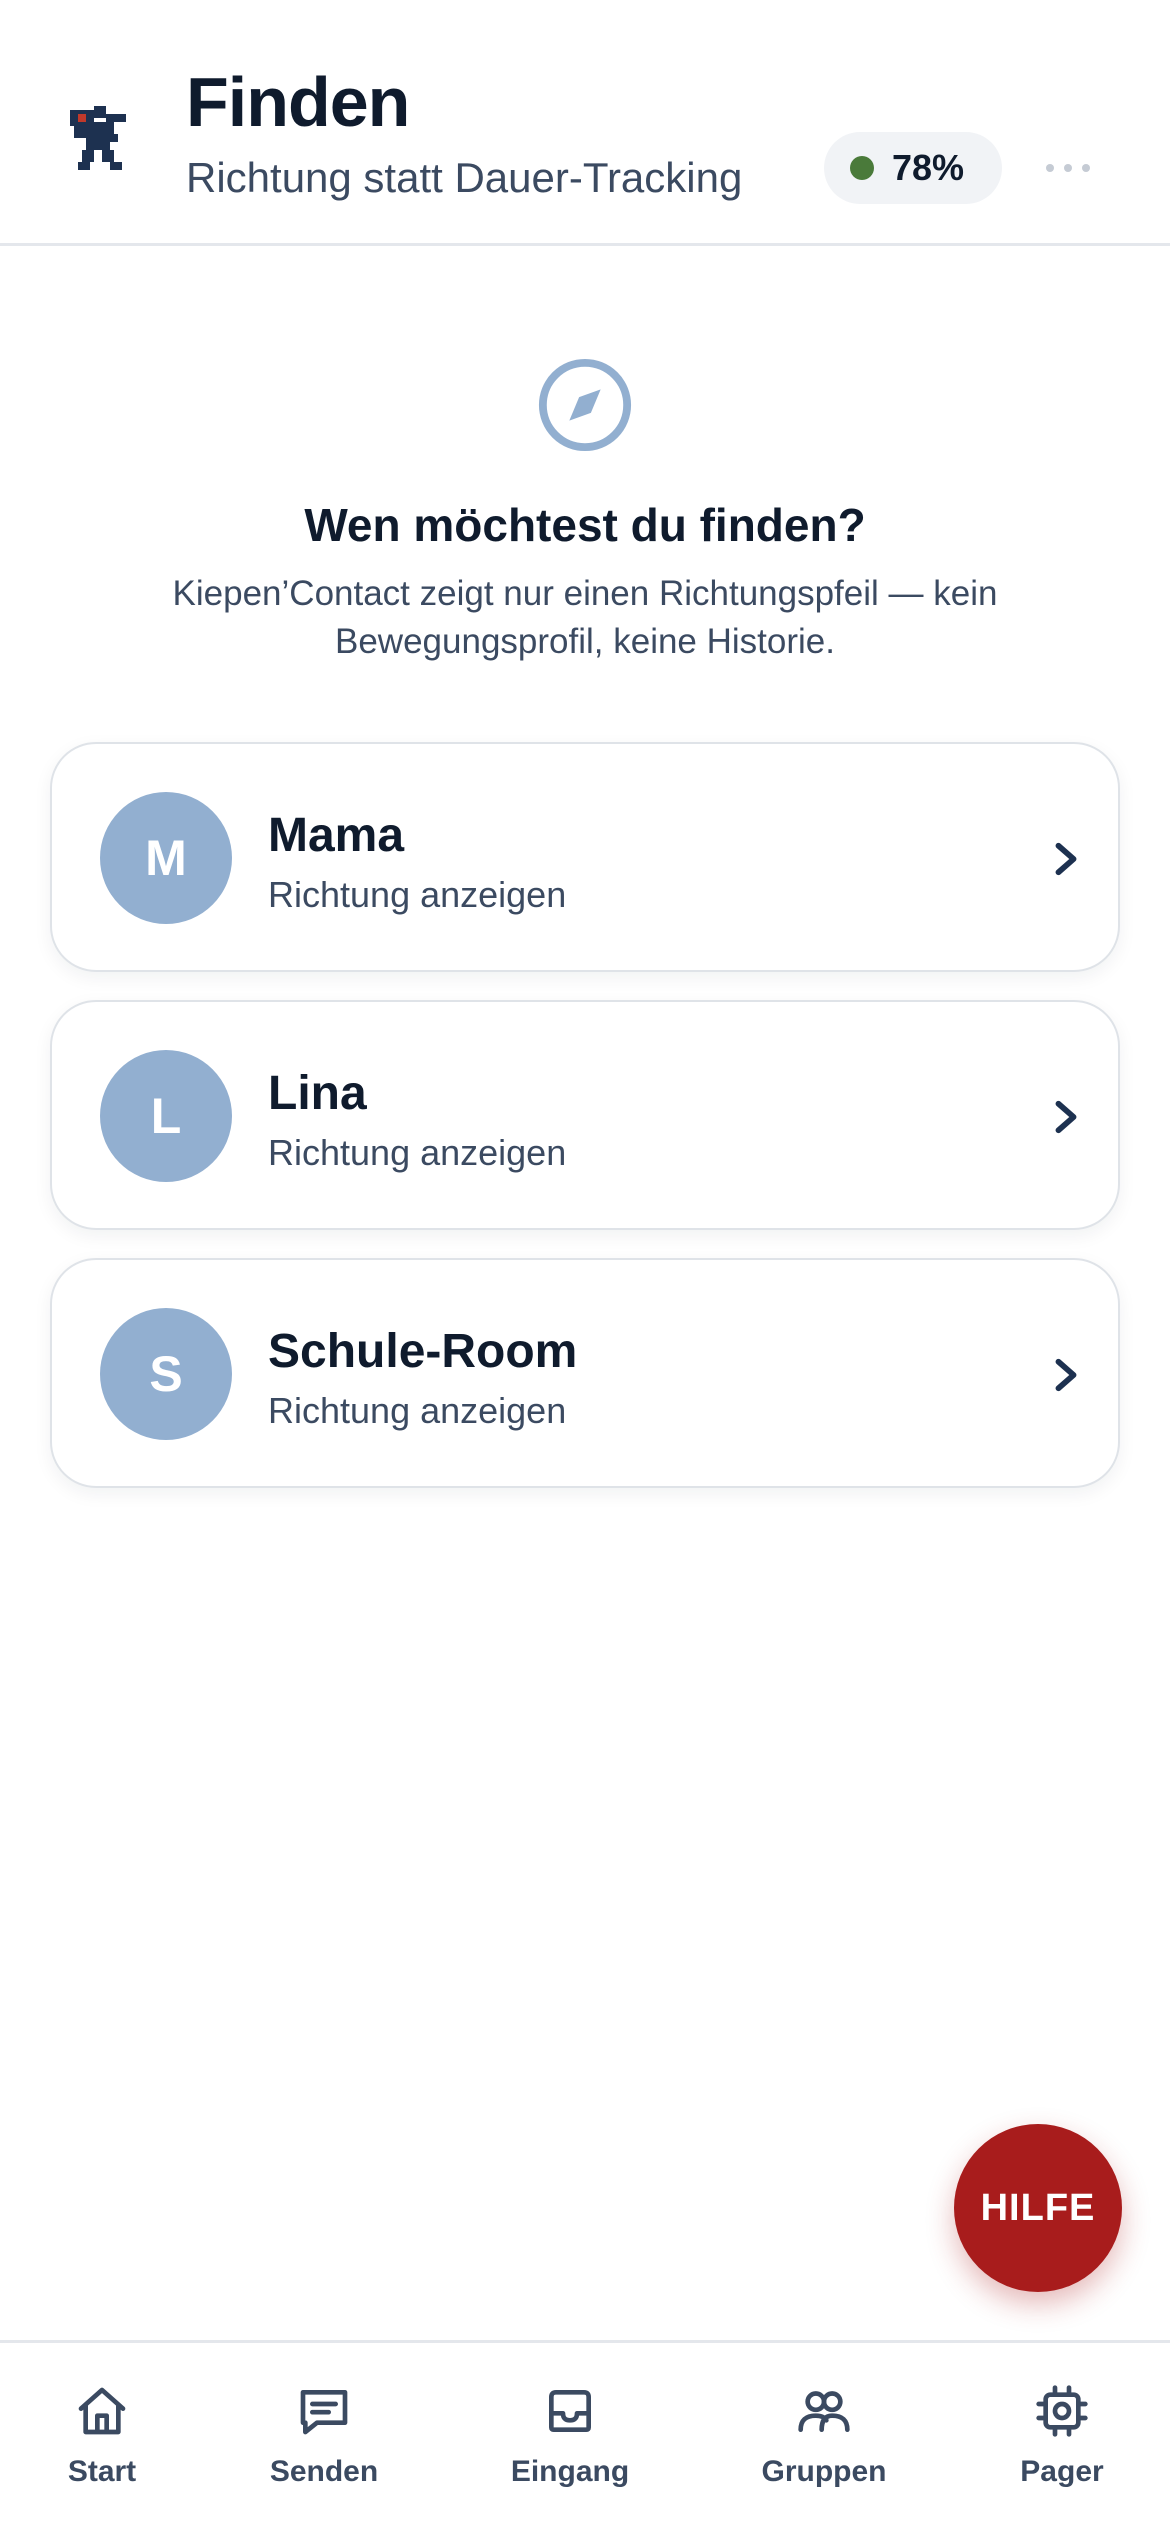  What do you see at coordinates (166, 858) in the screenshot?
I see `avatar: M` at bounding box center [166, 858].